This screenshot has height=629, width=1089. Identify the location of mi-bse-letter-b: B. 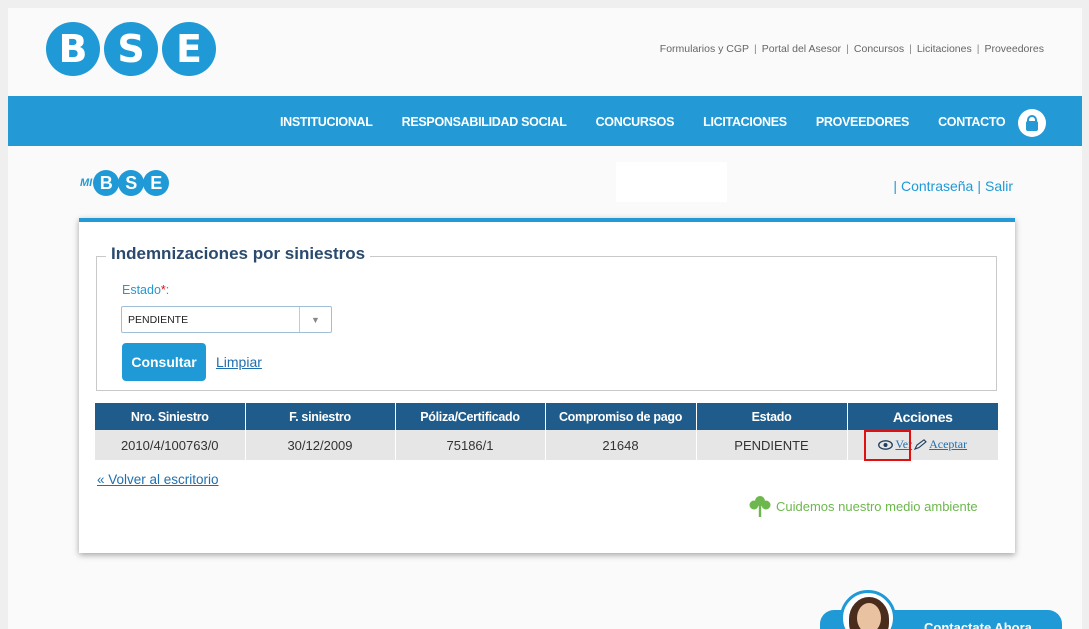
(106, 183).